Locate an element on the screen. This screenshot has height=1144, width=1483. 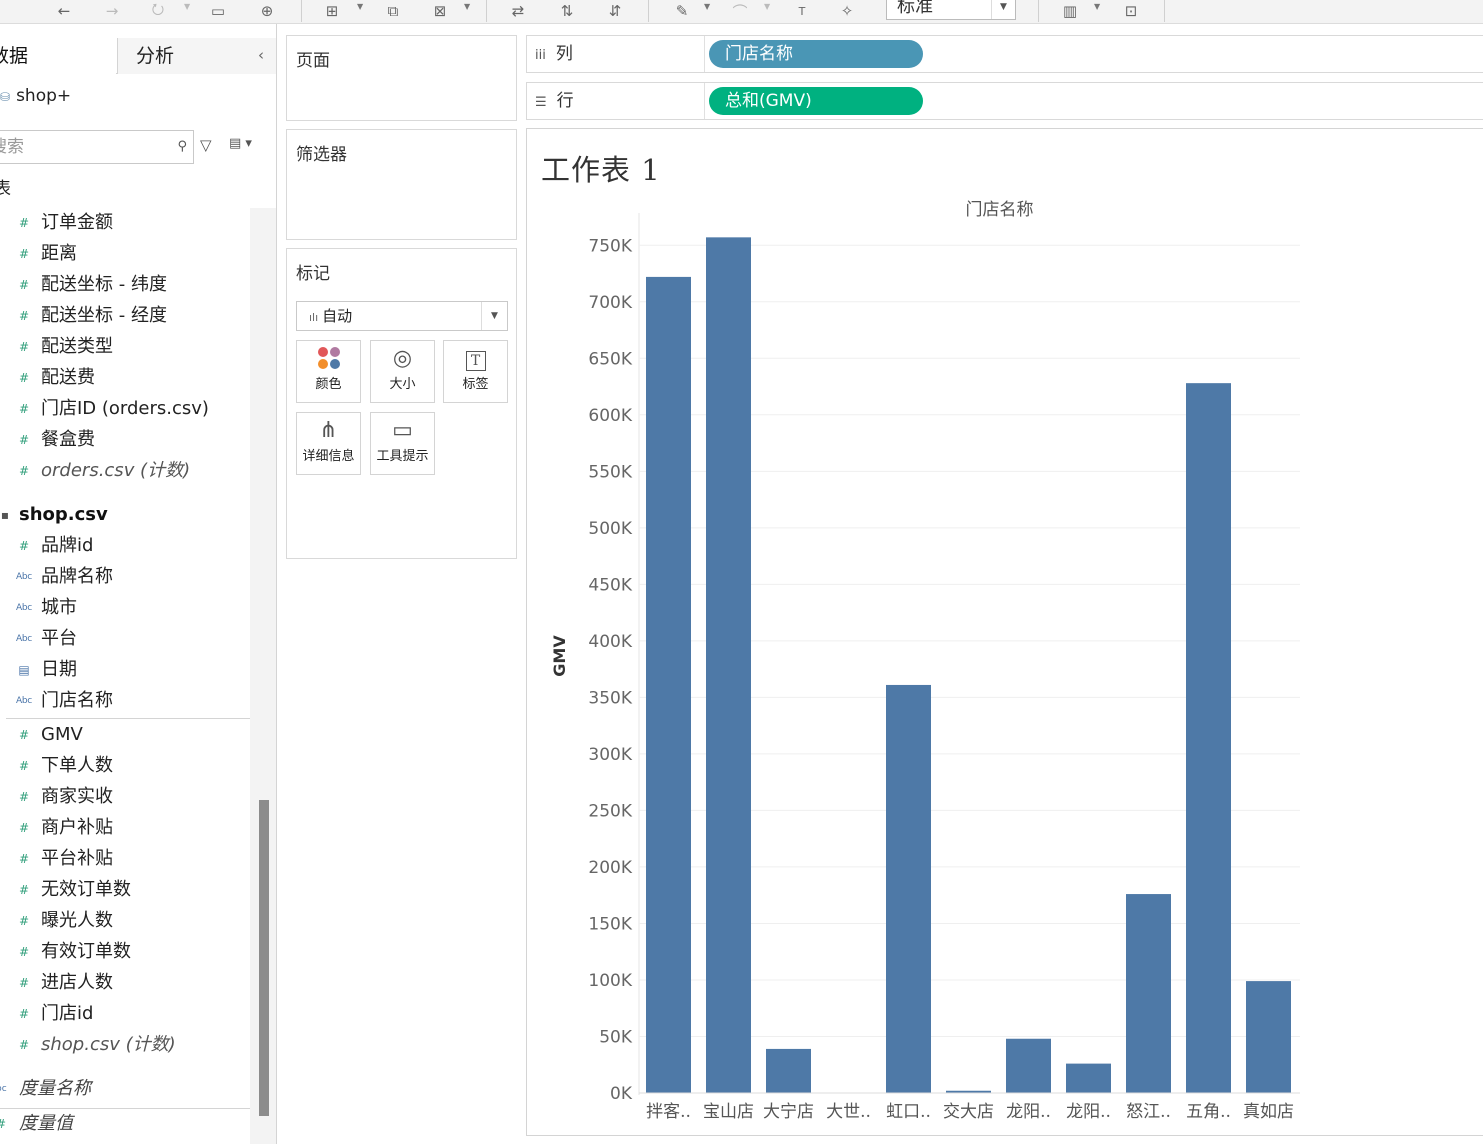
filters-card: 筛选器 is located at coordinates (401, 184).